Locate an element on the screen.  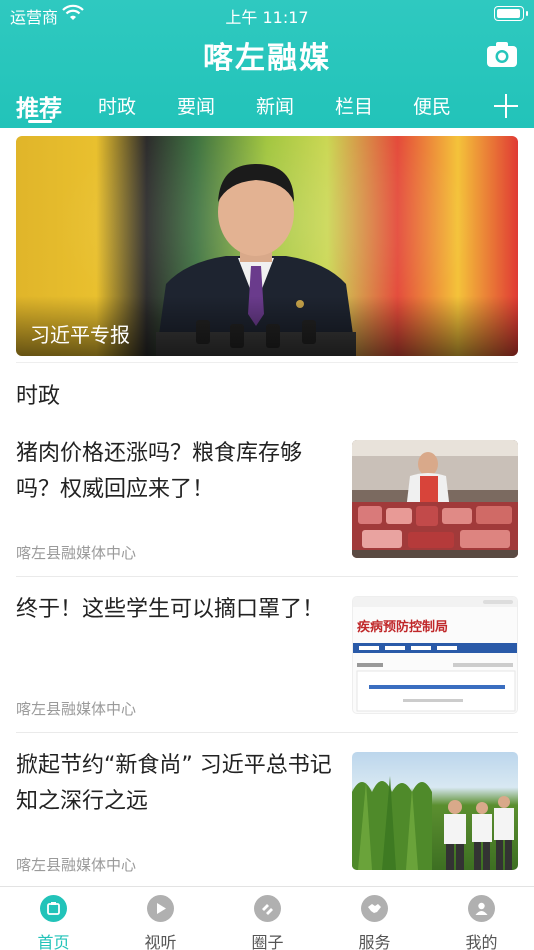
user-icon is located at coordinates (481, 908).